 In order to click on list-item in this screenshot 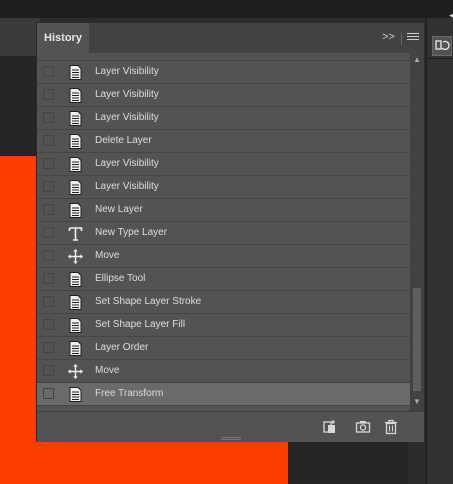, I will do `click(223, 57)`.